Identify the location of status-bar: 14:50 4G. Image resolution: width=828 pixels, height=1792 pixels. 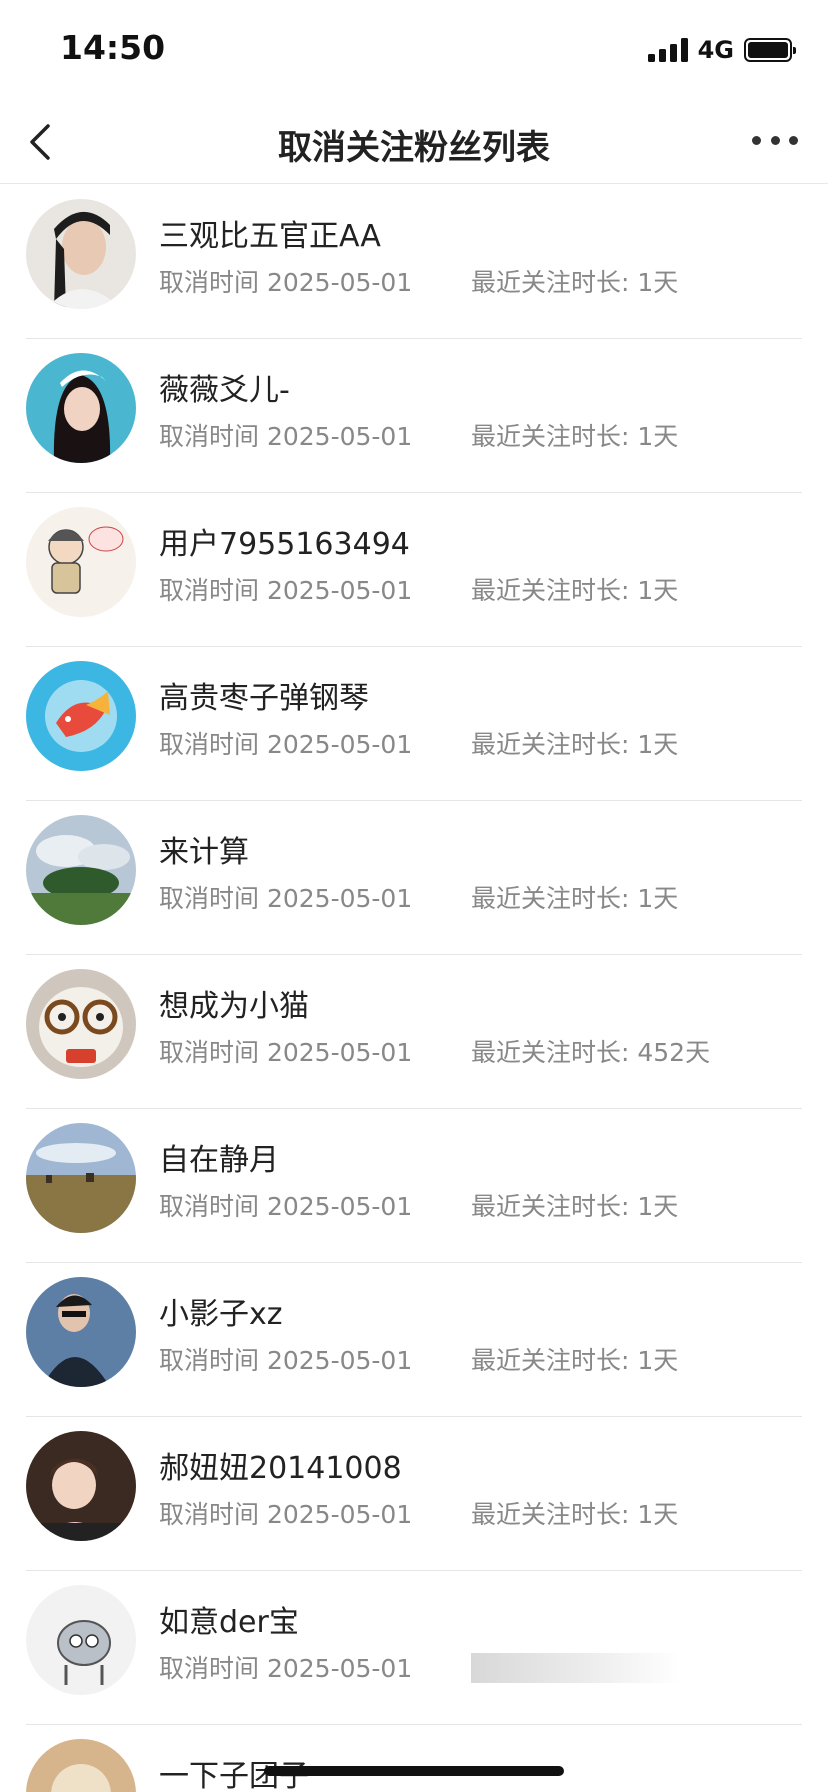
(414, 50).